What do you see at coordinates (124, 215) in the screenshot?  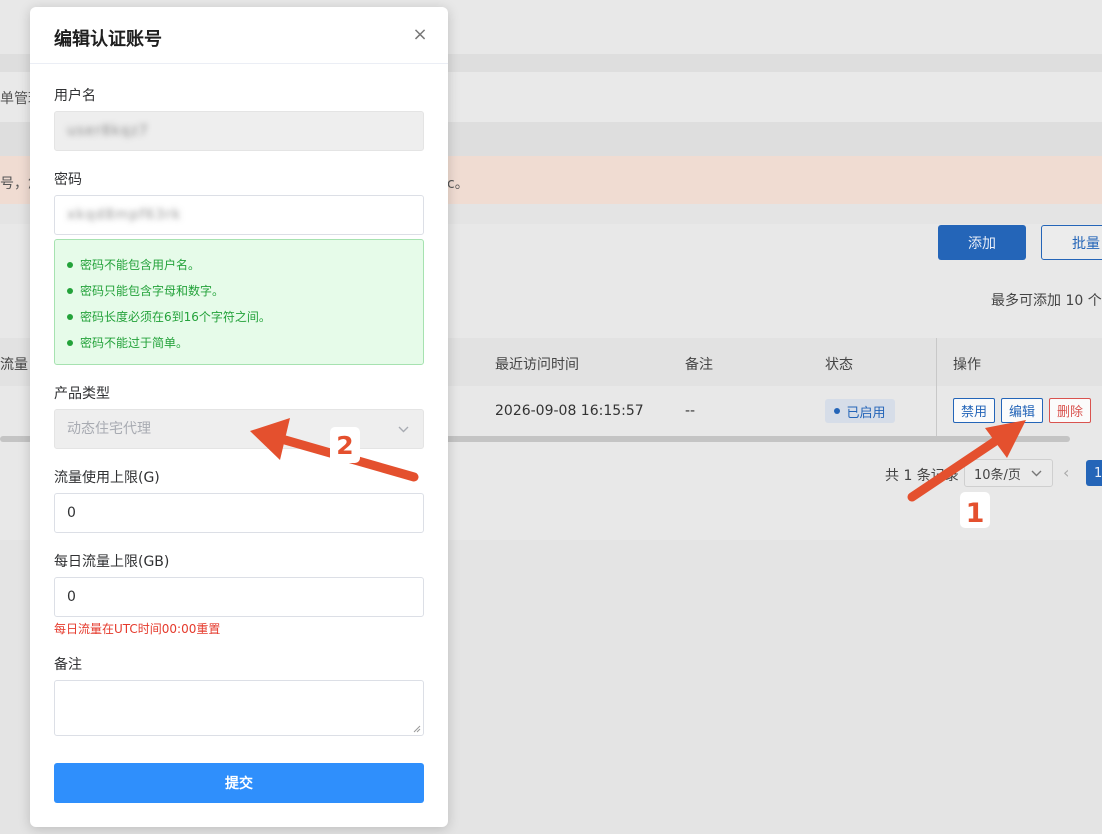 I see `password-value: xkqd8mpf63rk` at bounding box center [124, 215].